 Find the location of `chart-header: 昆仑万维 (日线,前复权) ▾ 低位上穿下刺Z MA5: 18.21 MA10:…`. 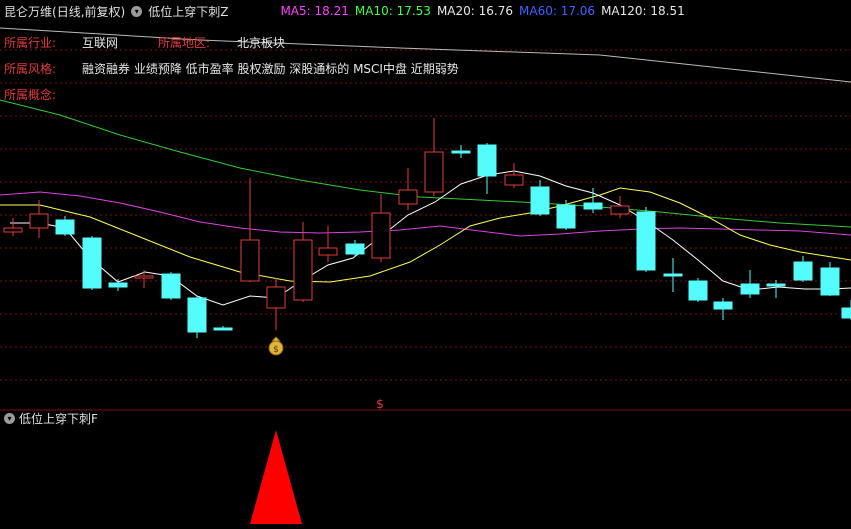

chart-header: 昆仑万维 (日线,前复权) ▾ 低位上穿下刺Z MA5: 18.21 MA10:… is located at coordinates (347, 11).